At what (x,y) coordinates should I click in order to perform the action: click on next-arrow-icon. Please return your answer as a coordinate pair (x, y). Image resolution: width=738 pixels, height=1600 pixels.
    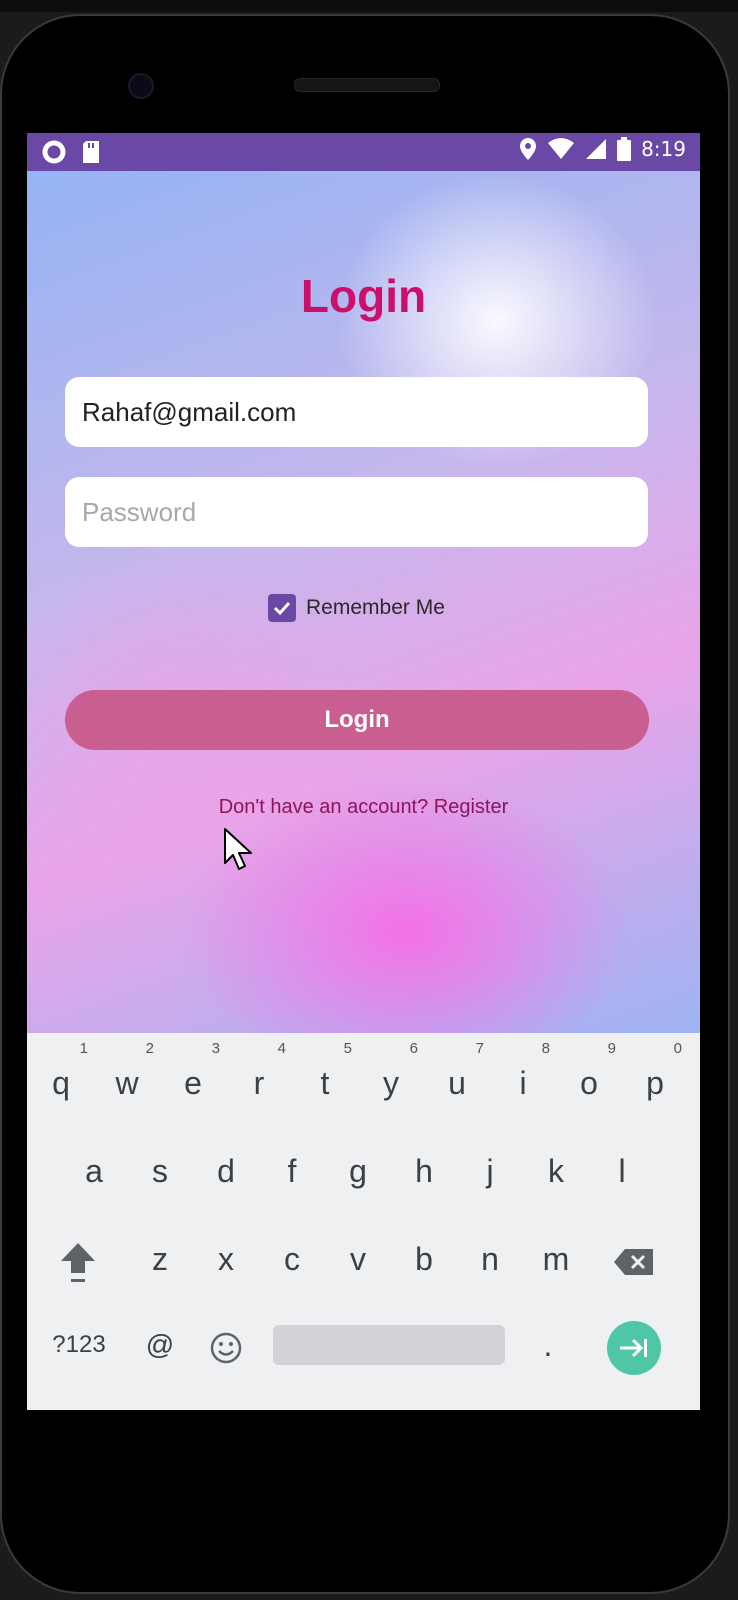
    Looking at the image, I should click on (634, 1347).